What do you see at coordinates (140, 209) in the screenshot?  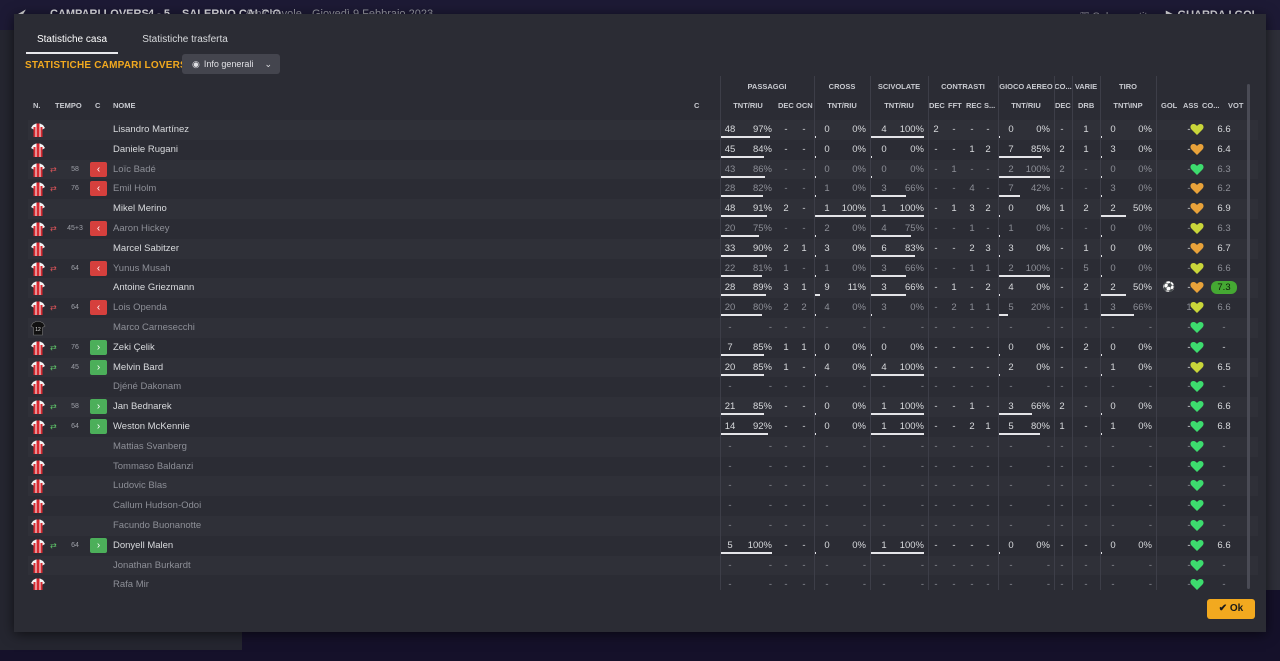 I see `player-name: Mikel Merino` at bounding box center [140, 209].